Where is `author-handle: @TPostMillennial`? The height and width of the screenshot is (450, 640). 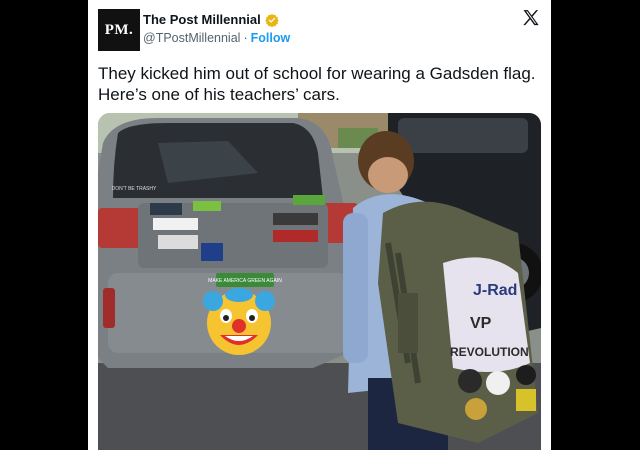 author-handle: @TPostMillennial is located at coordinates (191, 38).